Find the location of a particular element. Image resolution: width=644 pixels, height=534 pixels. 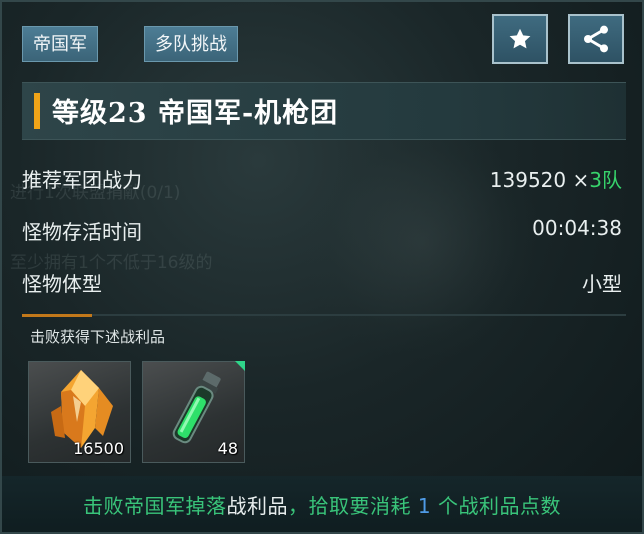

faction-tag: 帝国军 is located at coordinates (60, 44).